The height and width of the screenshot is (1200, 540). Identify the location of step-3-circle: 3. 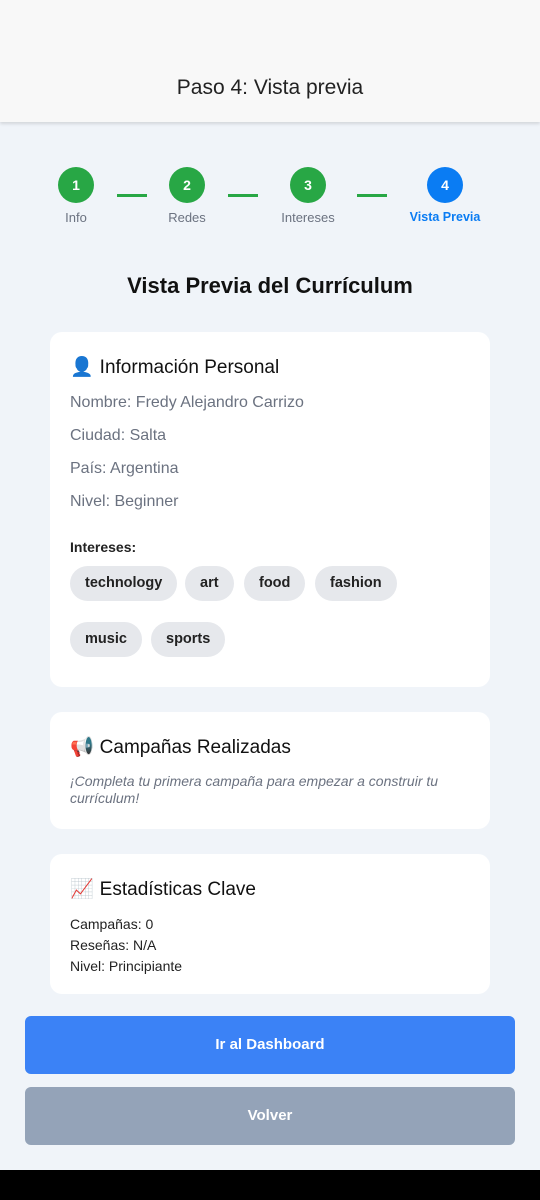
(308, 185).